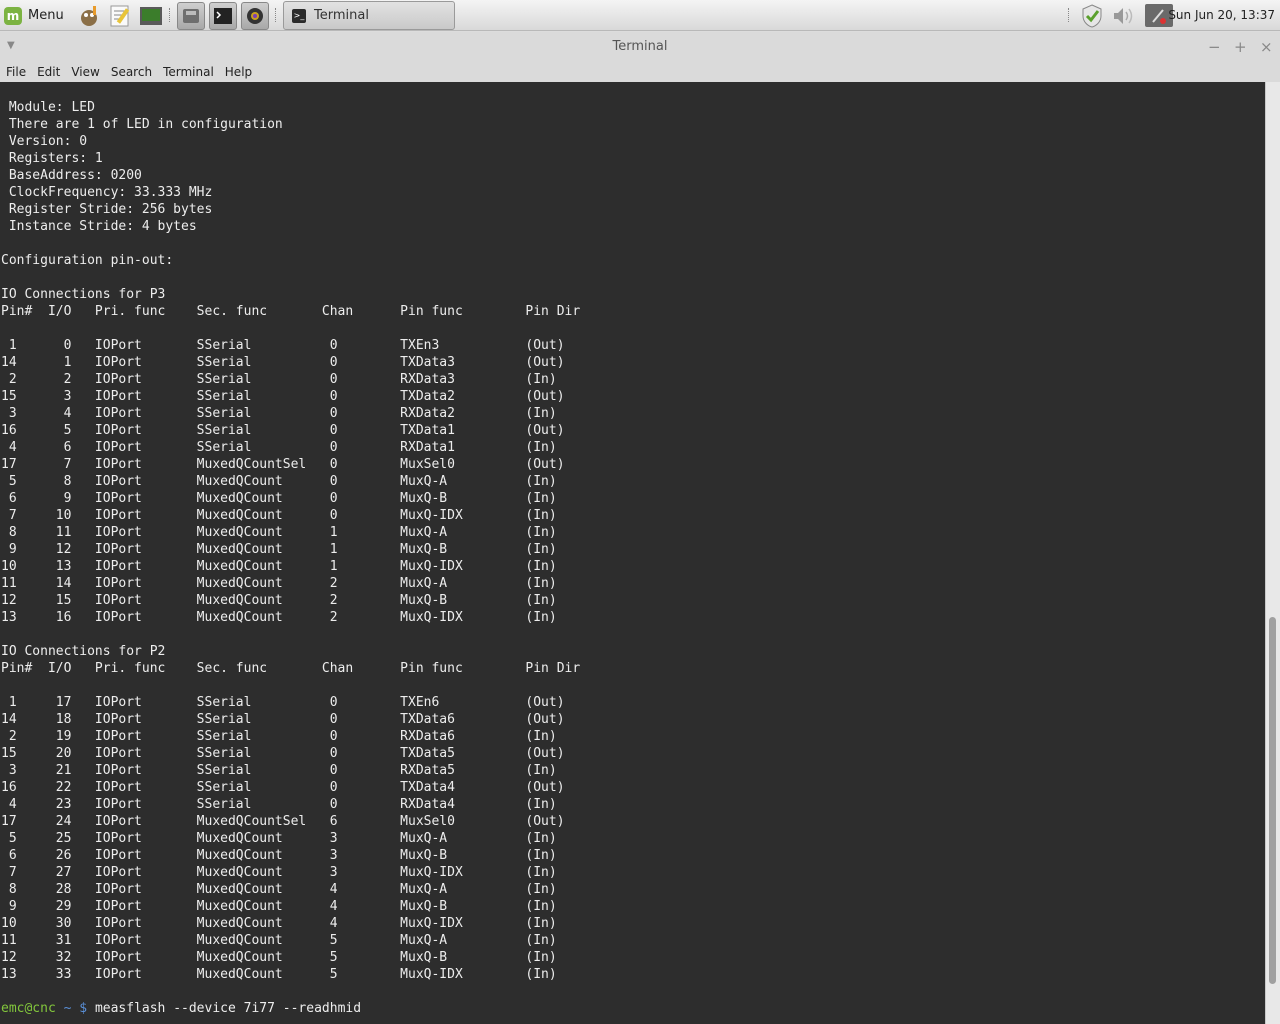 Image resolution: width=1280 pixels, height=1024 pixels. I want to click on close-button: ×, so click(1266, 47).